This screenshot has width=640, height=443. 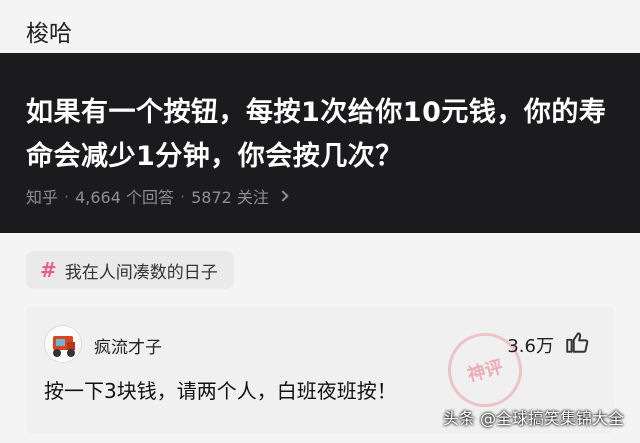 What do you see at coordinates (577, 342) in the screenshot?
I see `thumbs-up-icon` at bounding box center [577, 342].